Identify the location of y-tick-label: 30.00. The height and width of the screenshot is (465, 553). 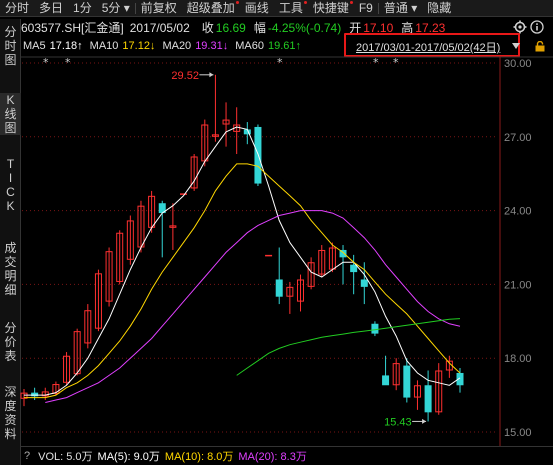
(518, 64).